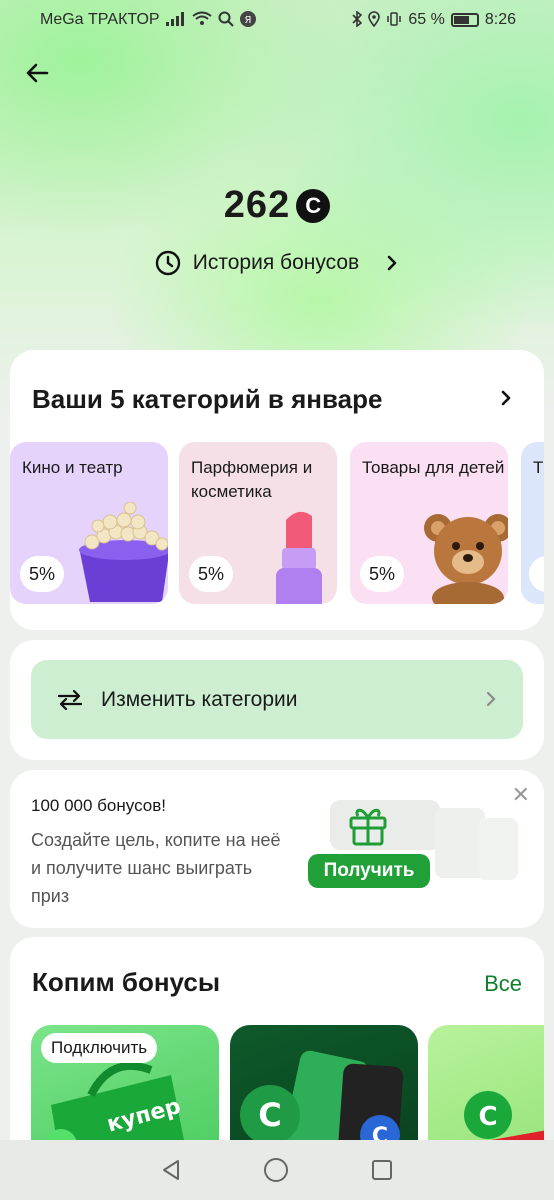 The height and width of the screenshot is (1200, 554). I want to click on history-label: История бонусов, so click(276, 262).